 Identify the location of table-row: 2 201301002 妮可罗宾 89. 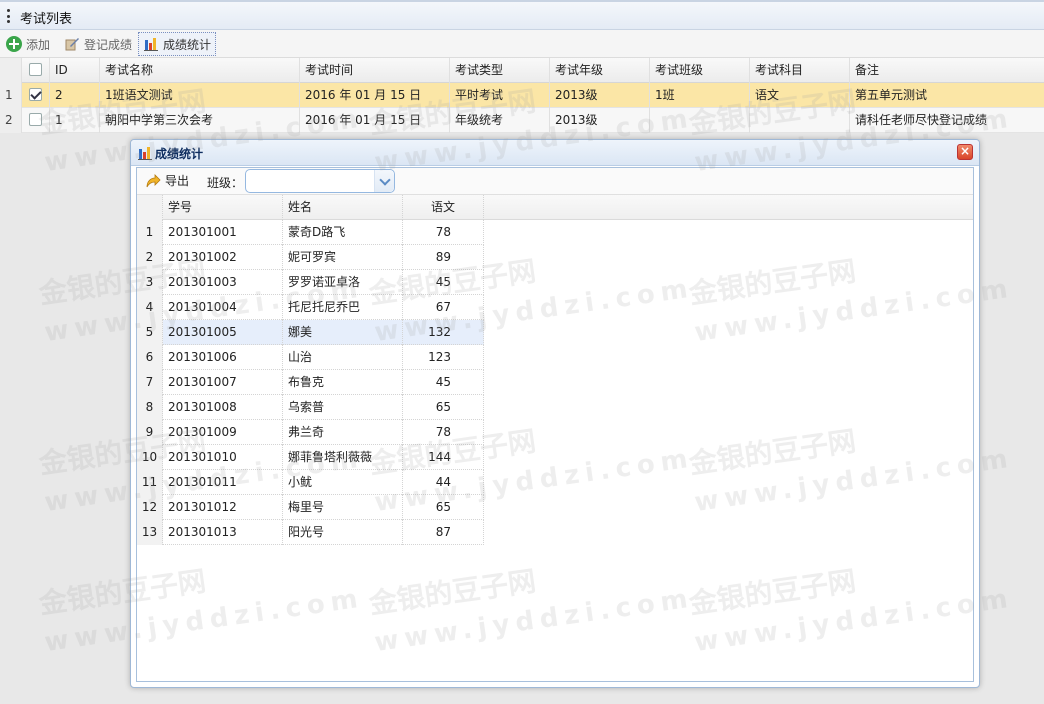
(310, 257).